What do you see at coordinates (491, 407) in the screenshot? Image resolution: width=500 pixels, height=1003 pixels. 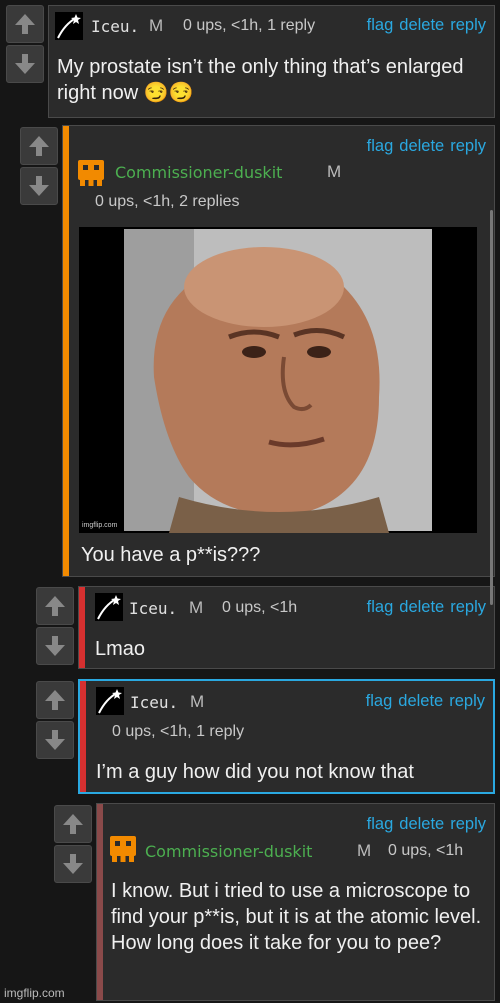 I see `scrollbar` at bounding box center [491, 407].